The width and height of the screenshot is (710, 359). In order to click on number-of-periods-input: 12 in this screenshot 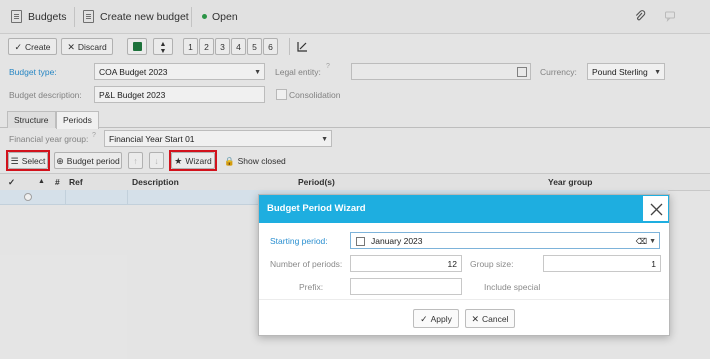, I will do `click(406, 263)`.